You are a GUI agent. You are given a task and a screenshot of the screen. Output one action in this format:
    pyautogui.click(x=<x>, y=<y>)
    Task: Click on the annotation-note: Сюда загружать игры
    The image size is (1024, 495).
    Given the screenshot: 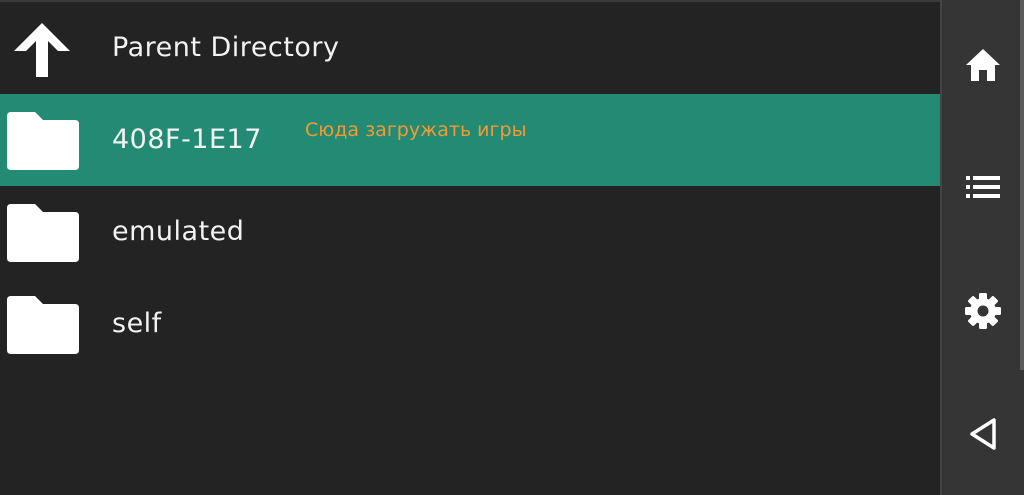 What is the action you would take?
    pyautogui.click(x=416, y=130)
    